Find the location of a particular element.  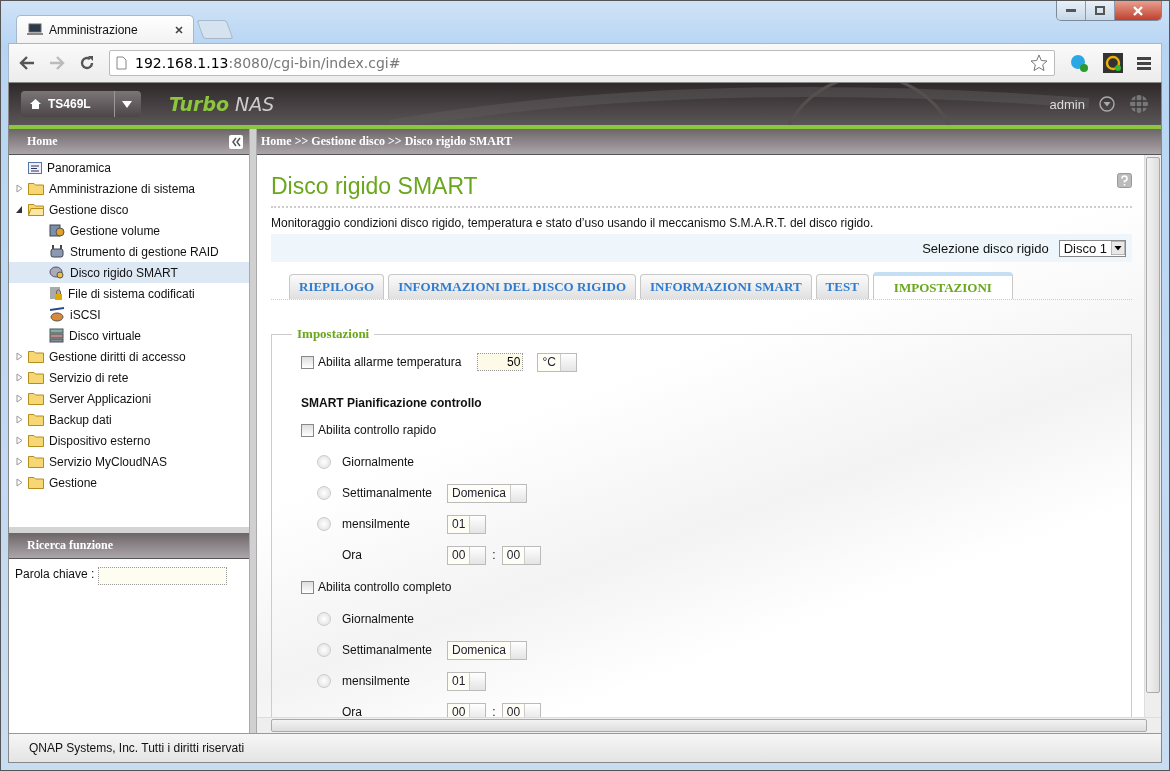

tab: INFORMAZIONI DEL DISCO RIGIDO is located at coordinates (512, 286).